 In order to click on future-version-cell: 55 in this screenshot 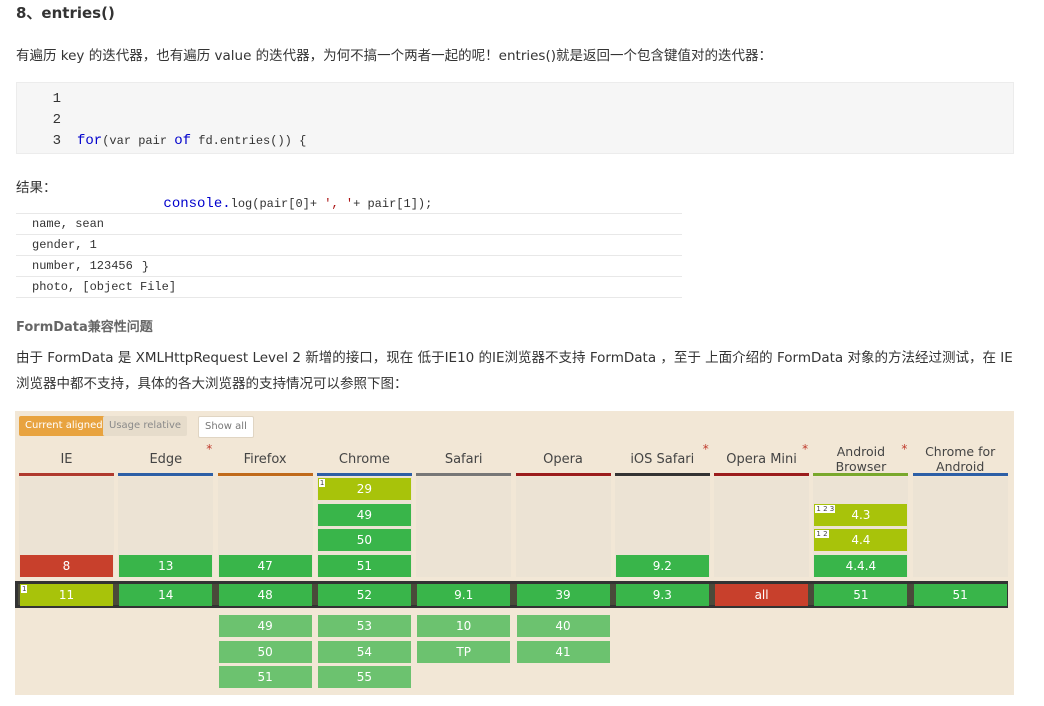, I will do `click(364, 677)`.